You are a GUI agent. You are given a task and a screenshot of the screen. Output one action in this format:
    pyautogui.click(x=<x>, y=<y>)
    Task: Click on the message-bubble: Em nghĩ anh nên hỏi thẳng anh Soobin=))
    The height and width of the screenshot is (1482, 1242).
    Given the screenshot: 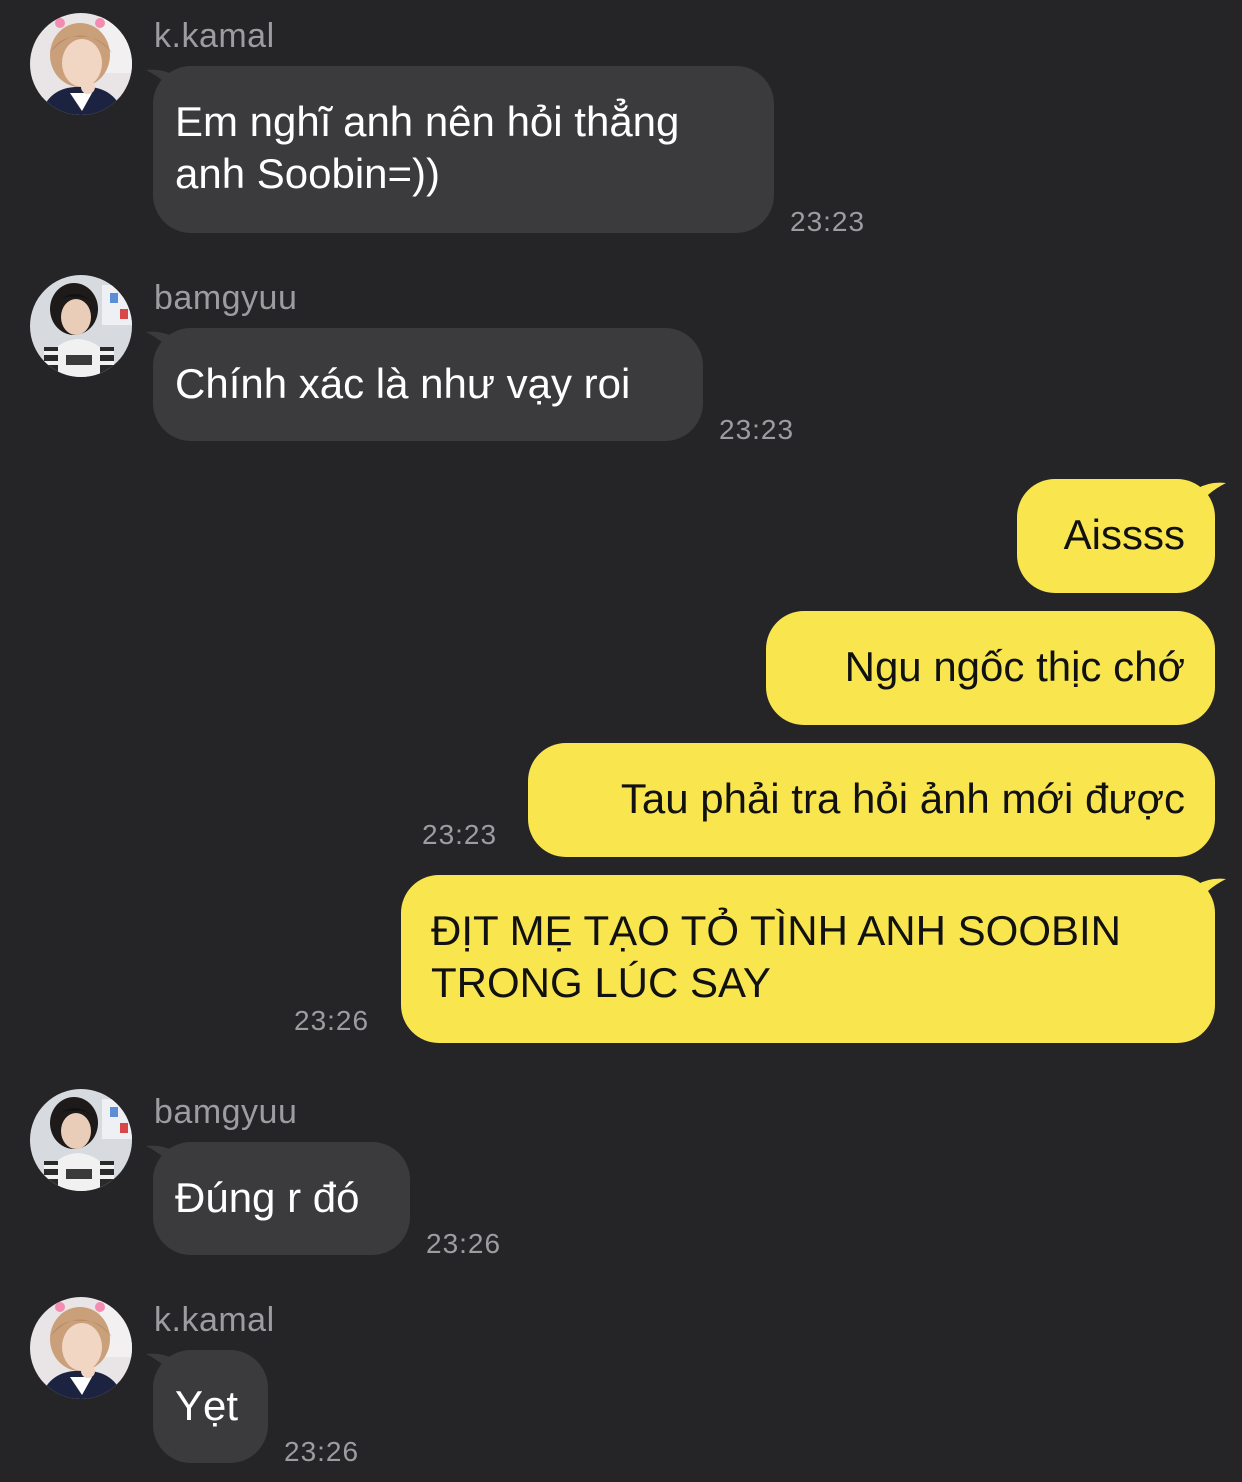 What is the action you would take?
    pyautogui.click(x=463, y=149)
    